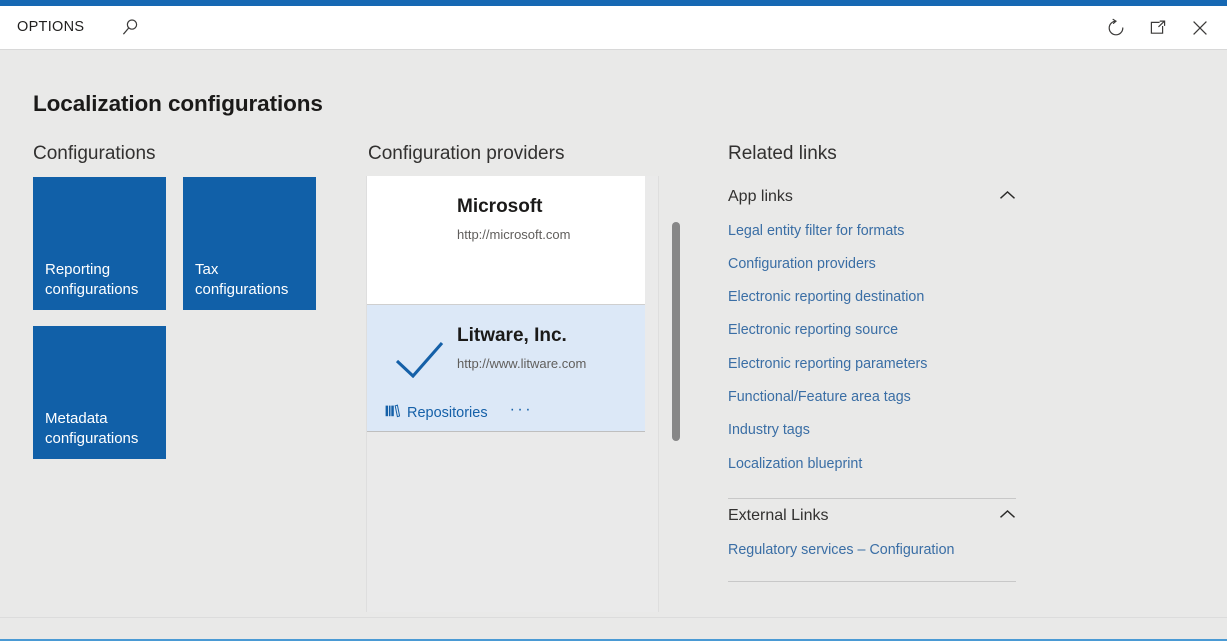  I want to click on links-group-external-links: External Links, so click(872, 516).